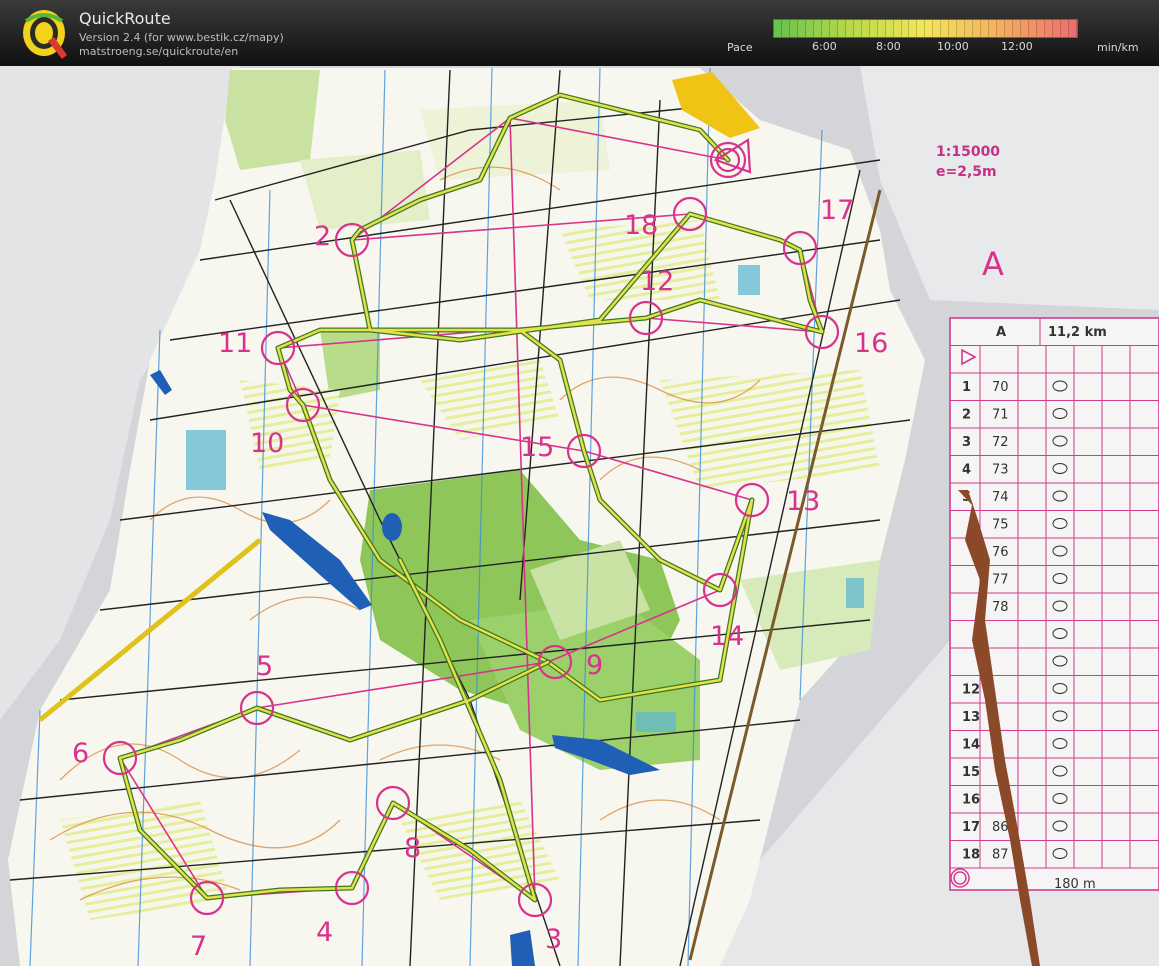  Describe the element at coordinates (1000, 855) in the screenshot. I see `description-control-code: 87` at that location.